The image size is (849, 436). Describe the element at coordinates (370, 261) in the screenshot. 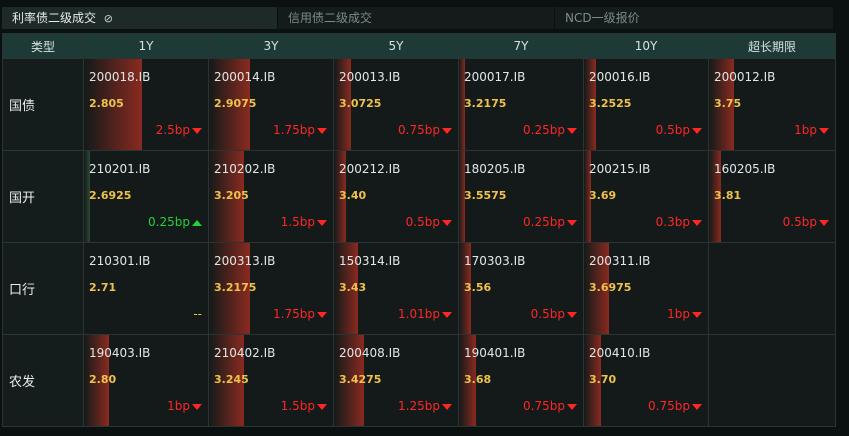

I see `bond-code: 150314.IB` at that location.